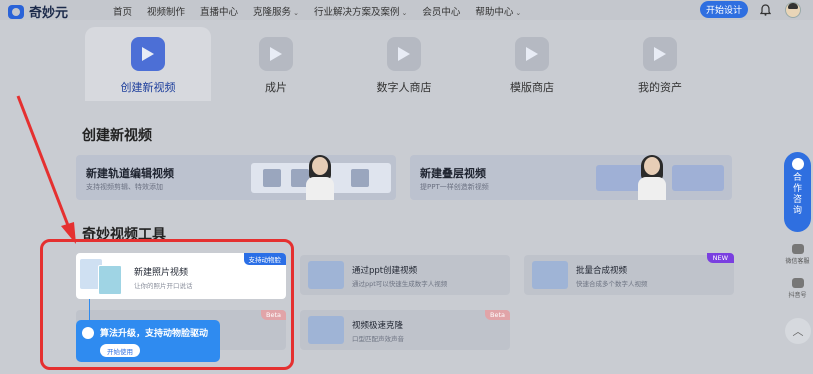  Describe the element at coordinates (400, 284) in the screenshot. I see `tool-subtitle: 通过ppt可以快速生成数字人视频` at that location.